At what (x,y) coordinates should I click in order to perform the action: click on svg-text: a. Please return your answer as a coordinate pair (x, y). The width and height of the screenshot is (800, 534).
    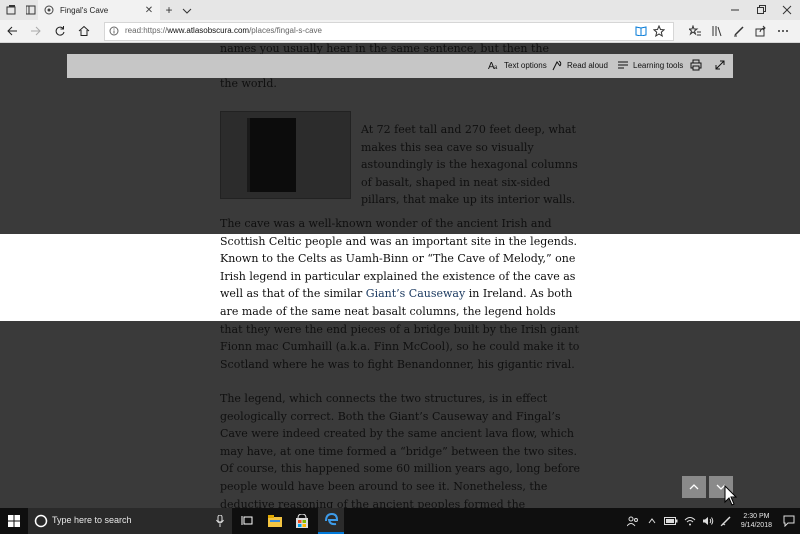
    Looking at the image, I should click on (496, 68).